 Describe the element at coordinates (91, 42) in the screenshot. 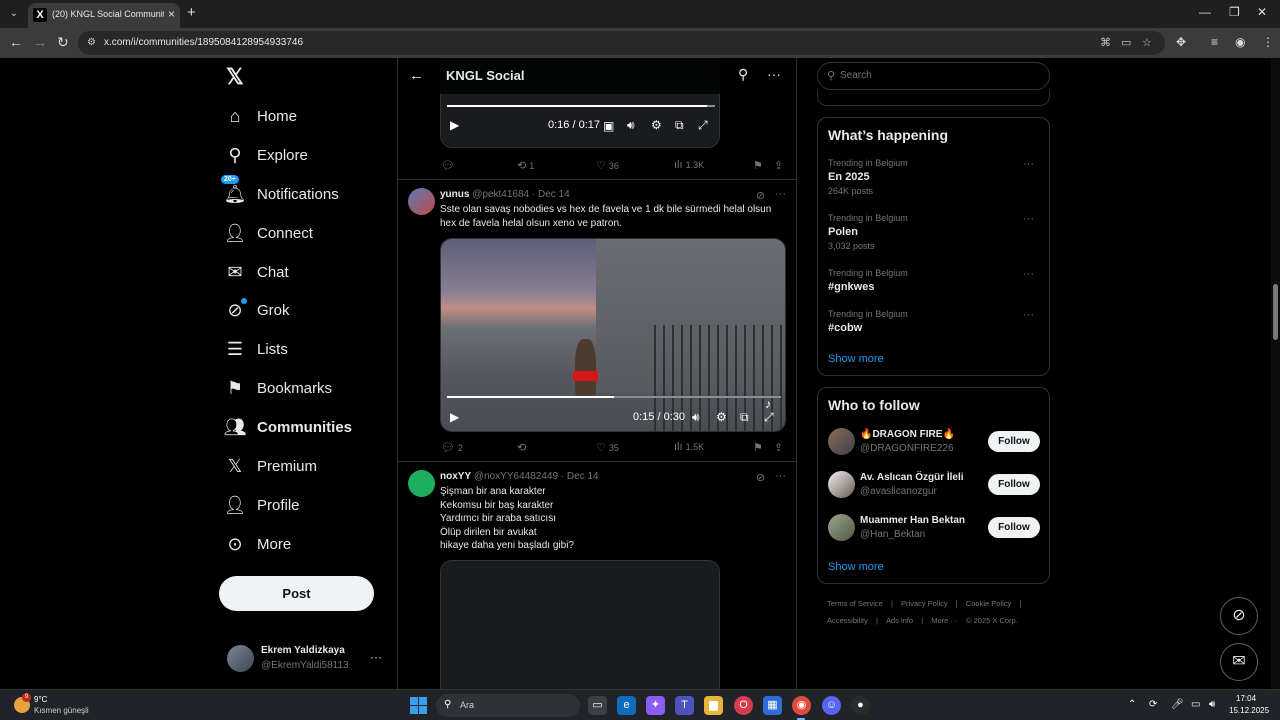

I see `site-info-icon: ⚙` at that location.